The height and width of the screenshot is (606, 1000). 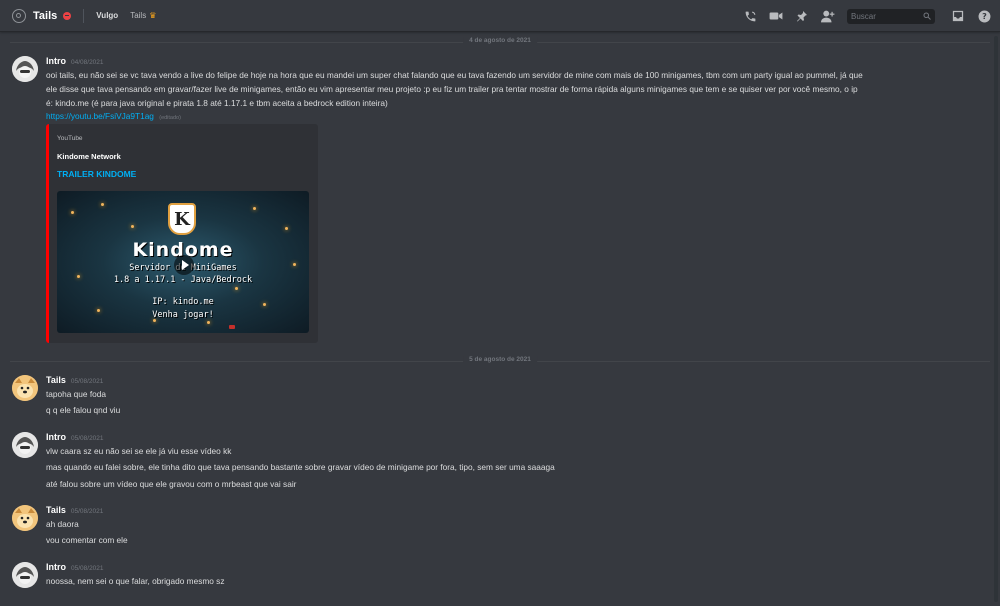 What do you see at coordinates (184, 265) in the screenshot?
I see `play-icon` at bounding box center [184, 265].